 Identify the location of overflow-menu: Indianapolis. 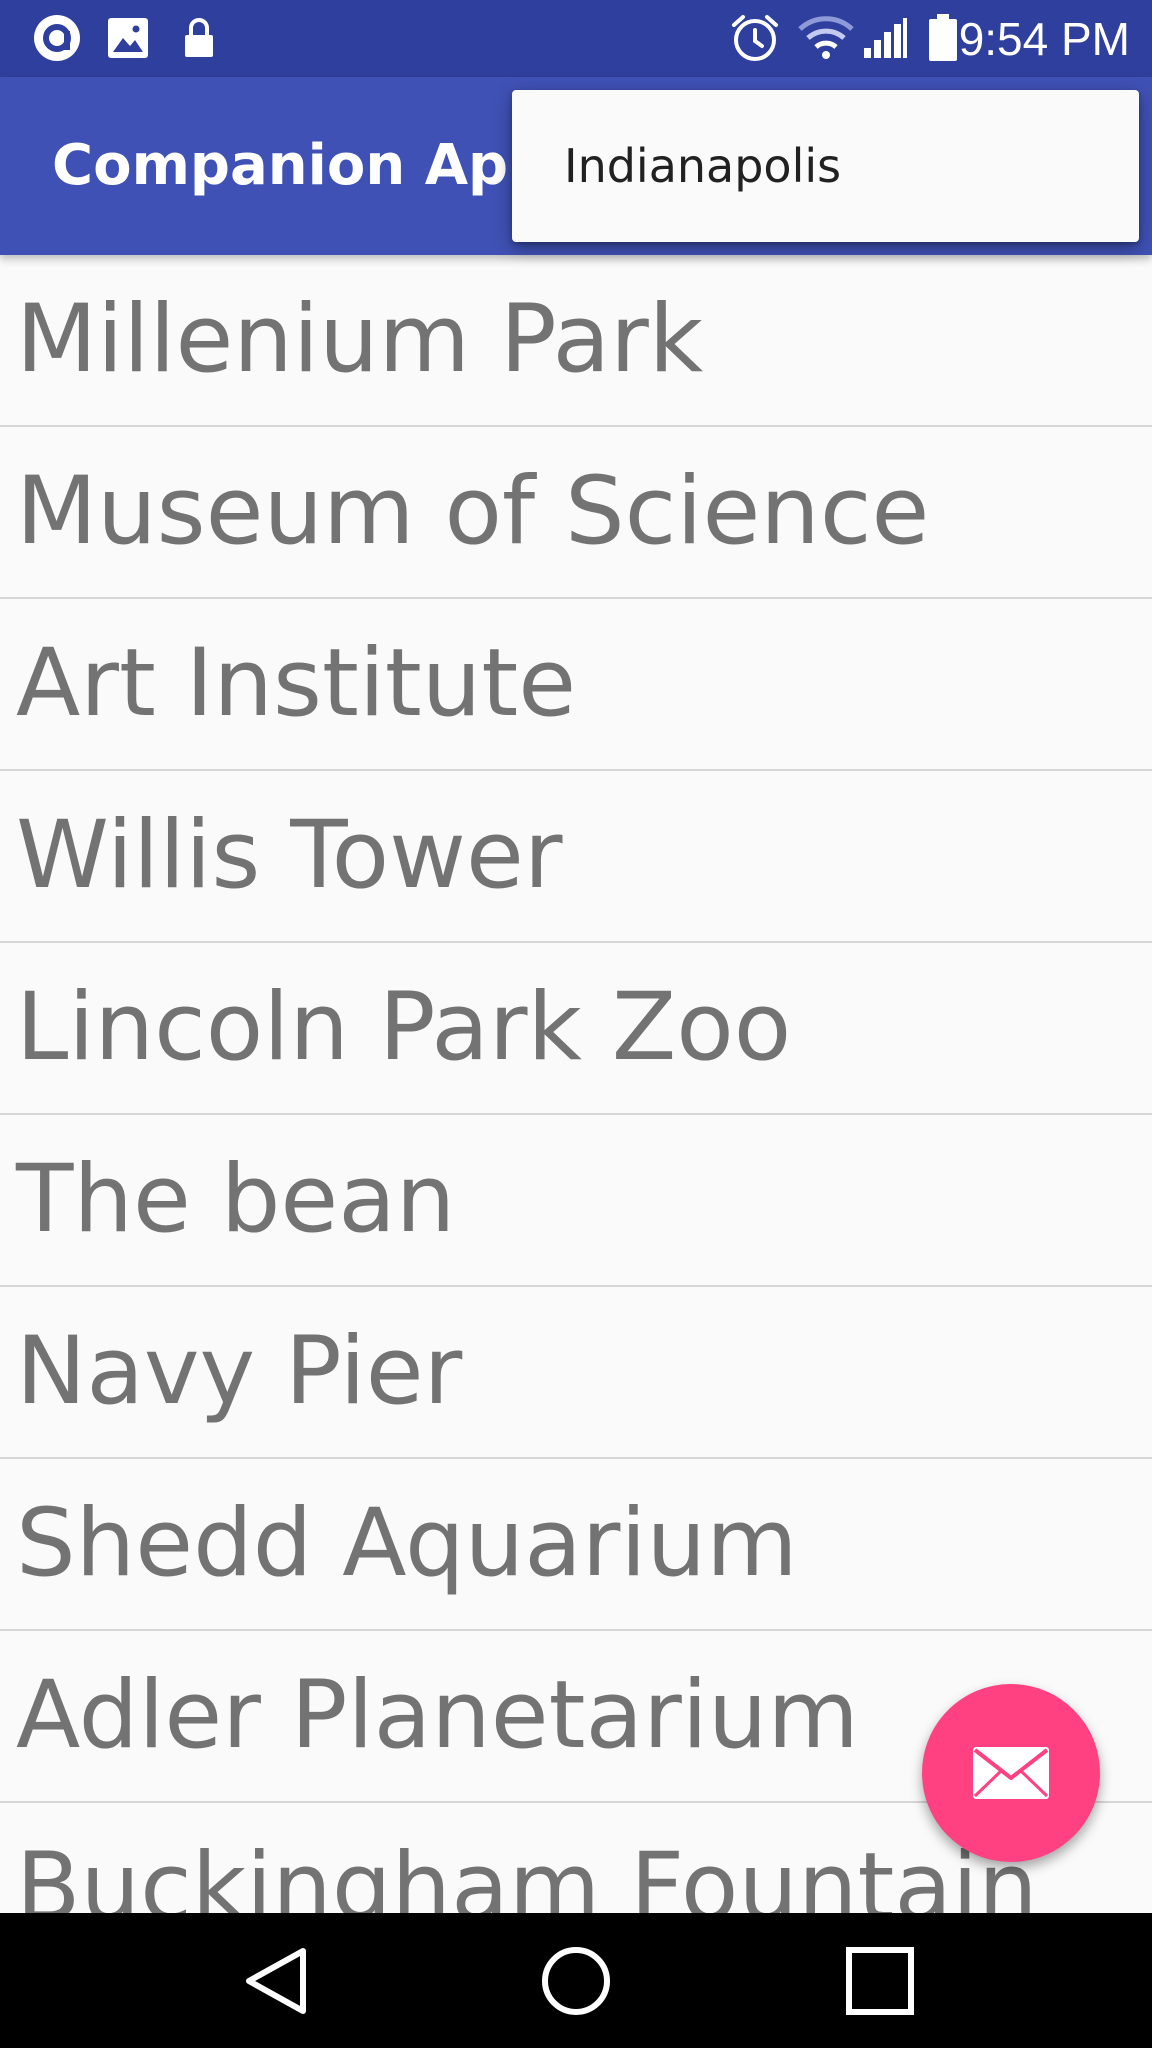
(825, 166).